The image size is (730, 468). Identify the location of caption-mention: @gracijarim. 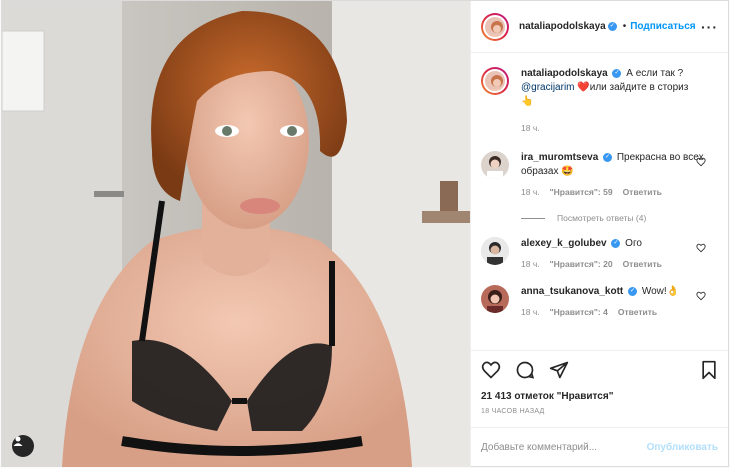
(548, 87).